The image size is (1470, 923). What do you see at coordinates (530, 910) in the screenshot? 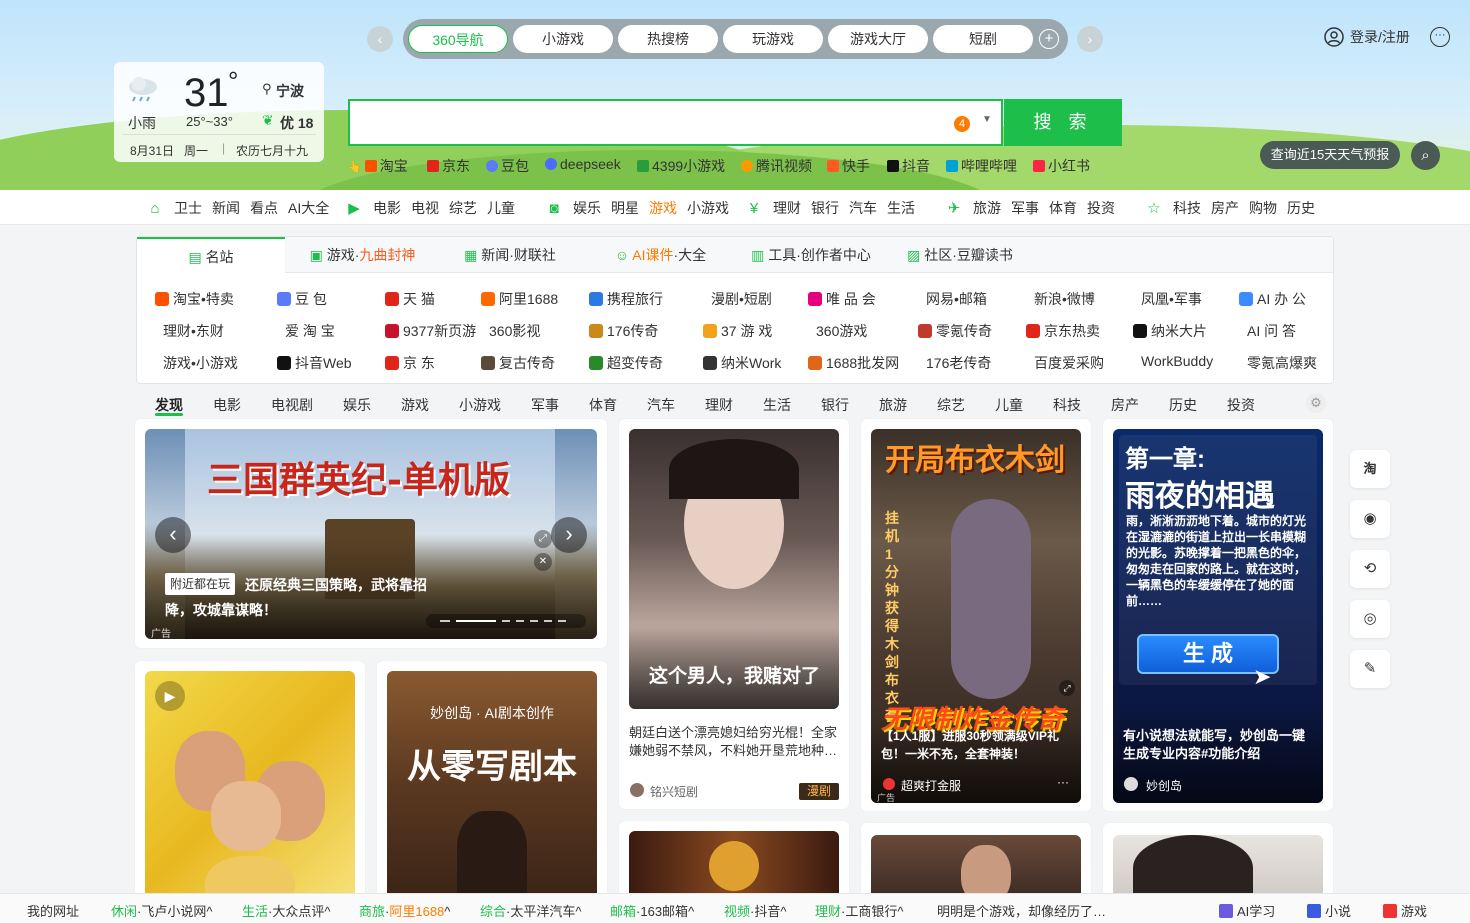
I see `bottom-link: 综合·太平洋汽车^` at bounding box center [530, 910].